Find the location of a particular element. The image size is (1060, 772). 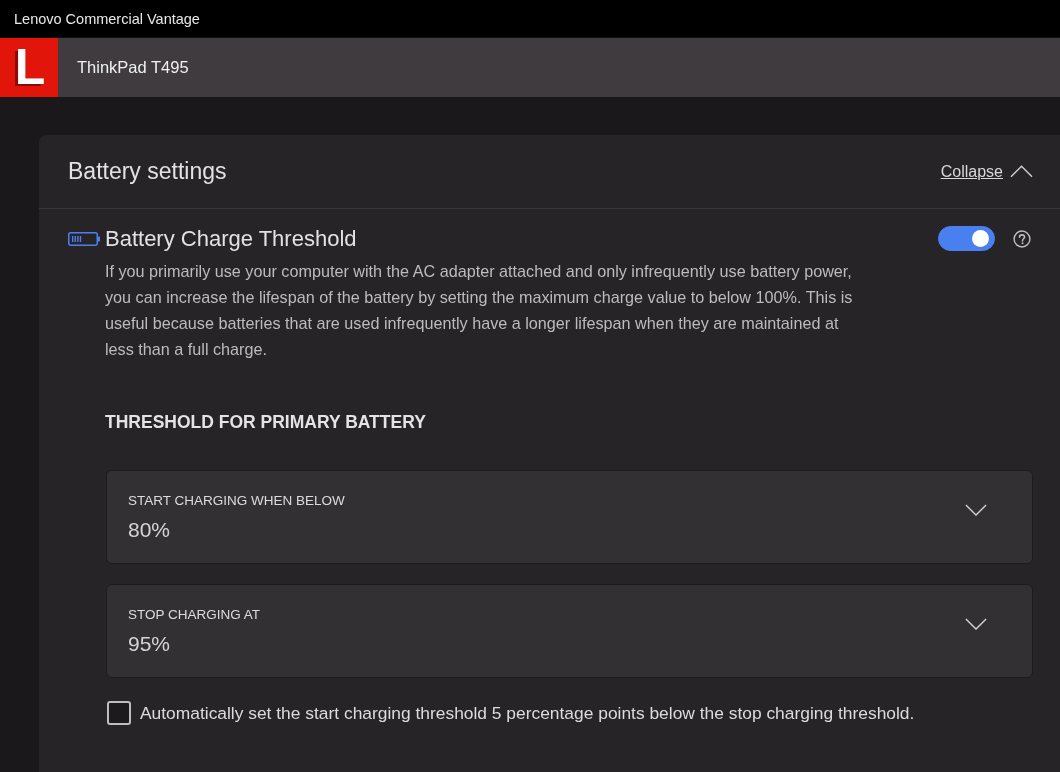

window-title: Lenovo Commercial Vantage is located at coordinates (107, 18).